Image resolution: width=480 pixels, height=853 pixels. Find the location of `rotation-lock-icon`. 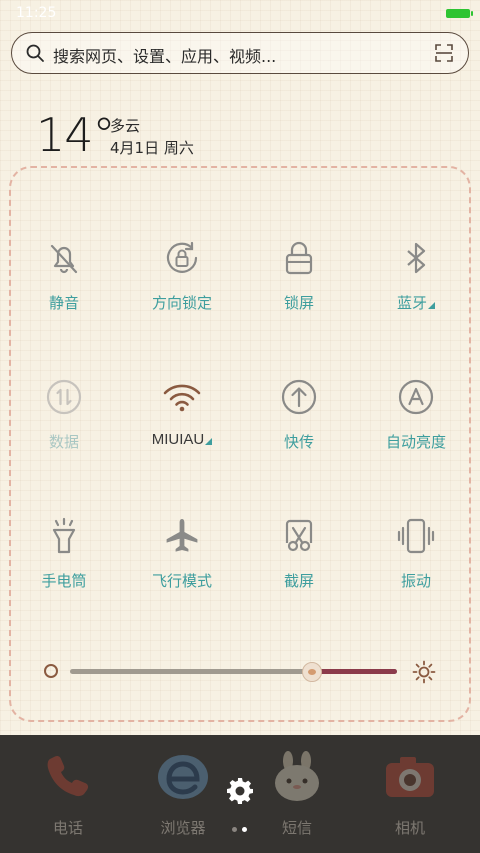

rotation-lock-icon is located at coordinates (182, 257).